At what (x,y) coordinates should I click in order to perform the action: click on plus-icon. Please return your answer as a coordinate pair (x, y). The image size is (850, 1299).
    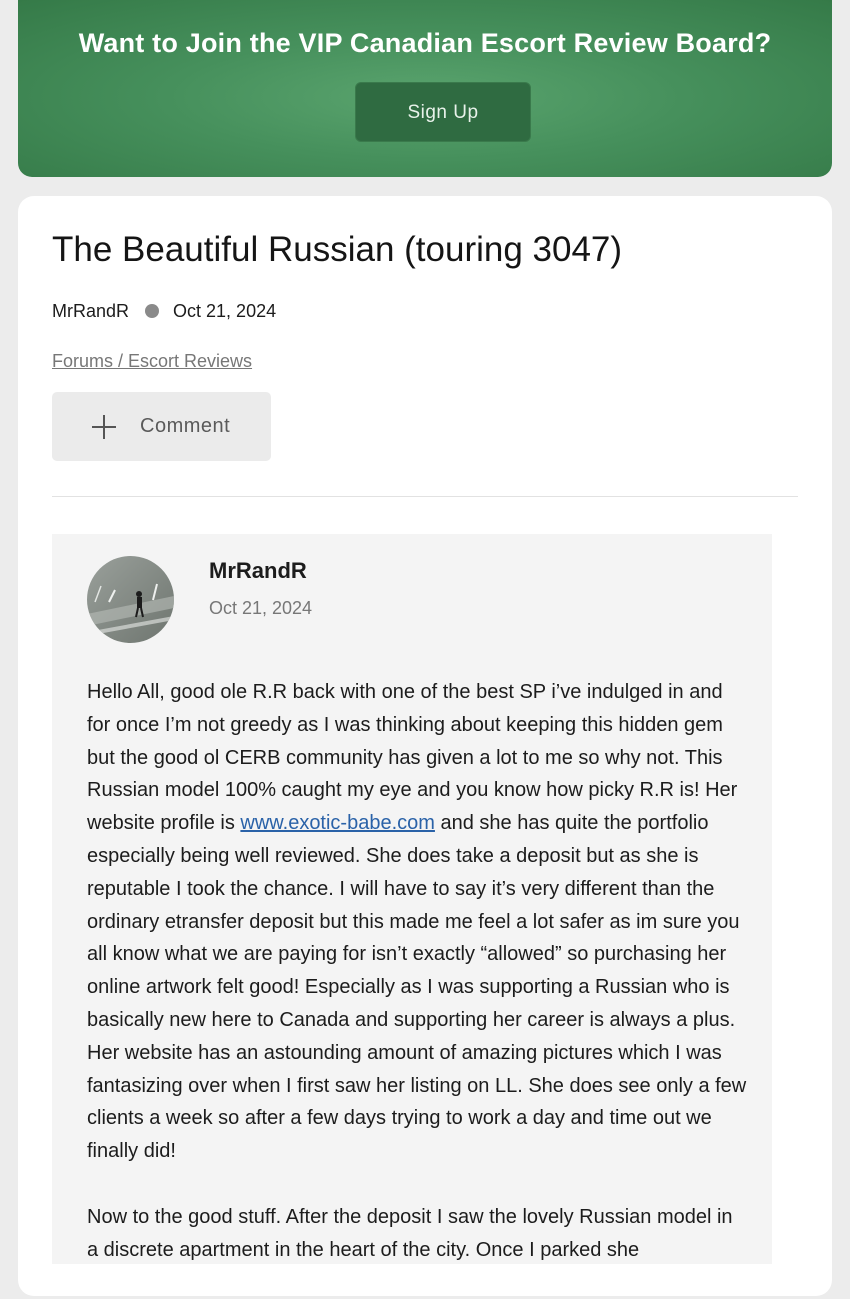
    Looking at the image, I should click on (104, 427).